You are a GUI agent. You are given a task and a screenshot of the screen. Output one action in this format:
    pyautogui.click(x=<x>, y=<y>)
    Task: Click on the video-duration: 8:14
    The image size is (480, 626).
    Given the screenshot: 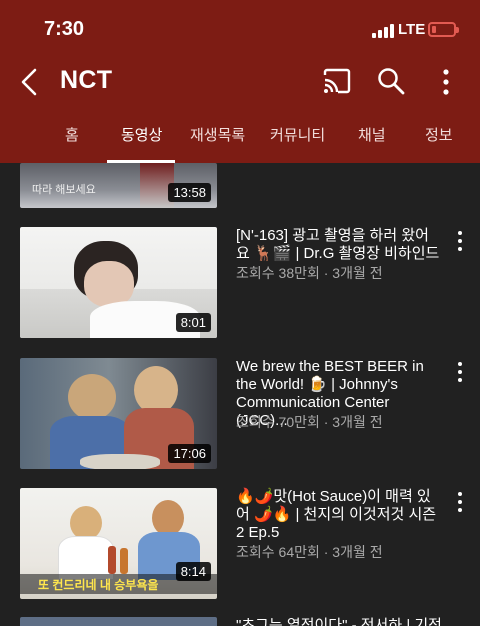 What is the action you would take?
    pyautogui.click(x=193, y=571)
    